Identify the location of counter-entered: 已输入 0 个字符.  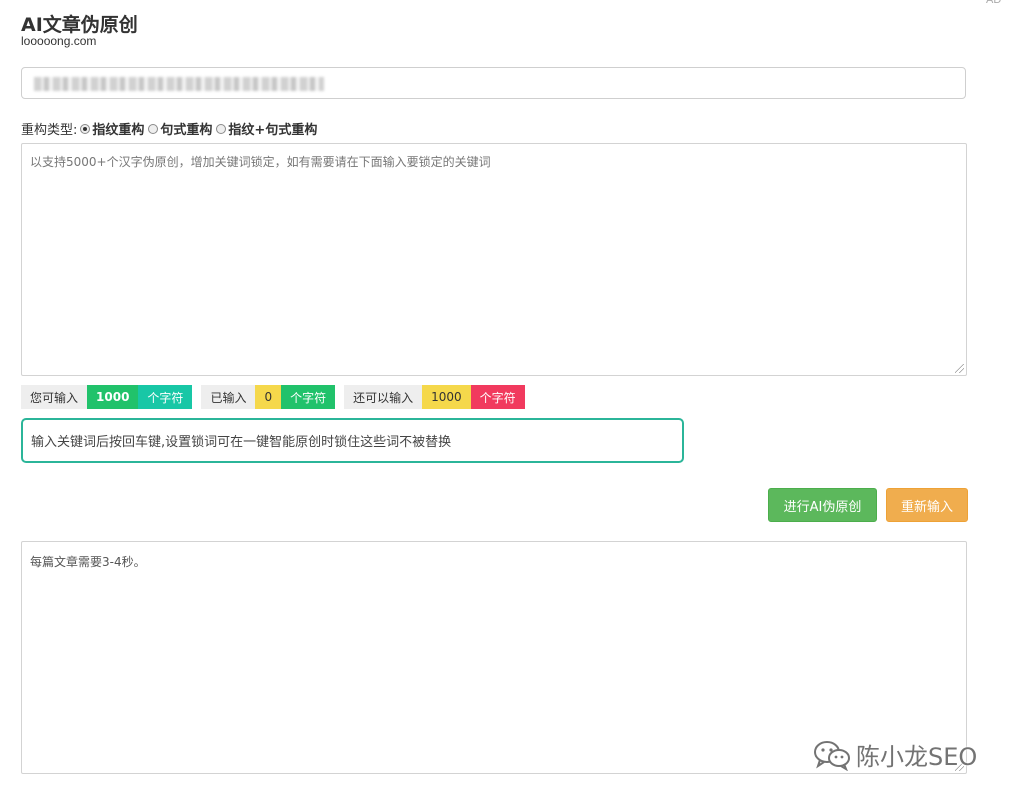
(268, 397).